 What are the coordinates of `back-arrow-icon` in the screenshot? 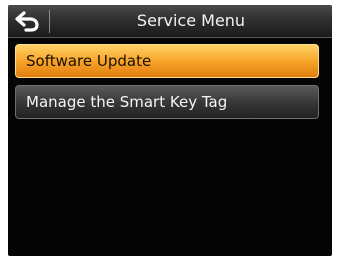 It's located at (27, 21).